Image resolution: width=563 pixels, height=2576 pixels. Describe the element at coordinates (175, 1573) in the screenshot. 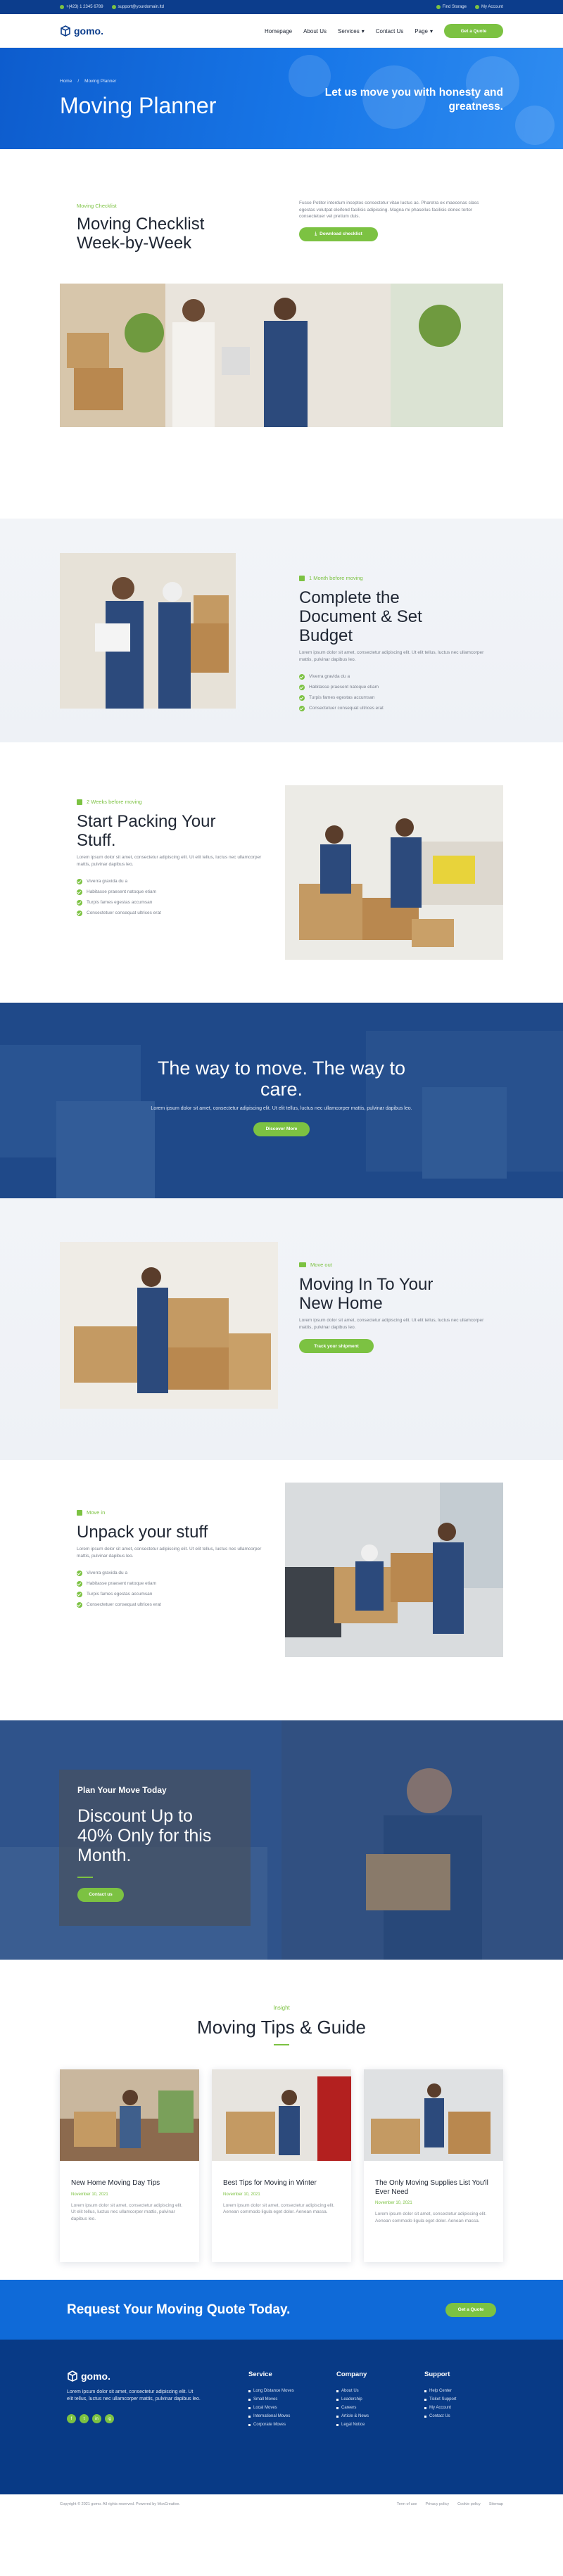

I see `list-item: Viverra gravida du a` at that location.